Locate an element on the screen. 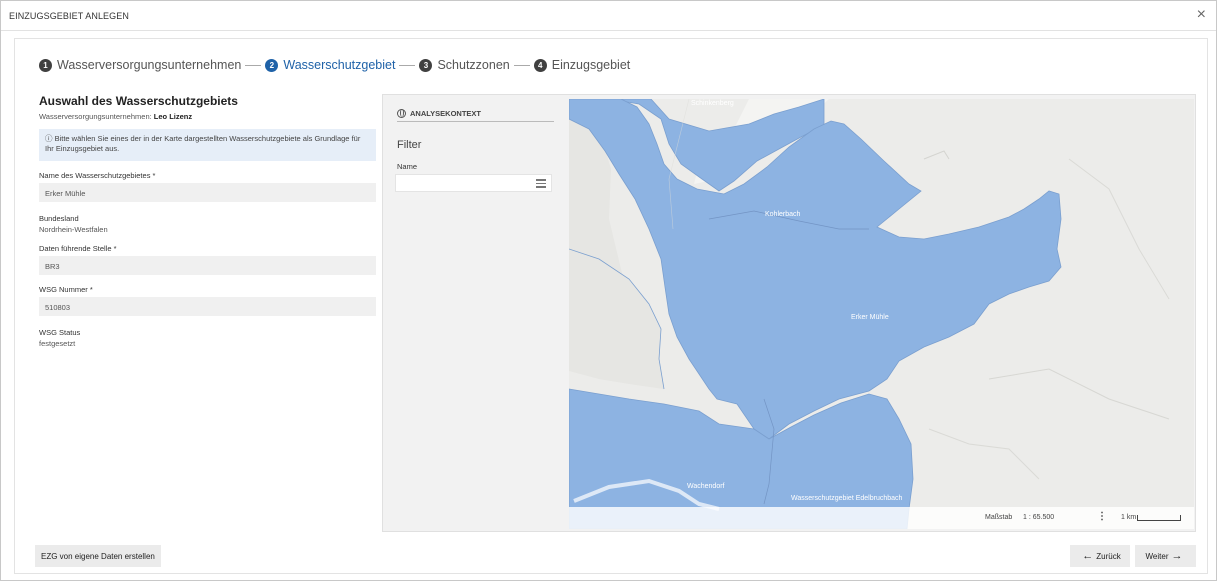 The height and width of the screenshot is (581, 1217). analysis-context-label: ANALYSEKONTEXT is located at coordinates (445, 113).